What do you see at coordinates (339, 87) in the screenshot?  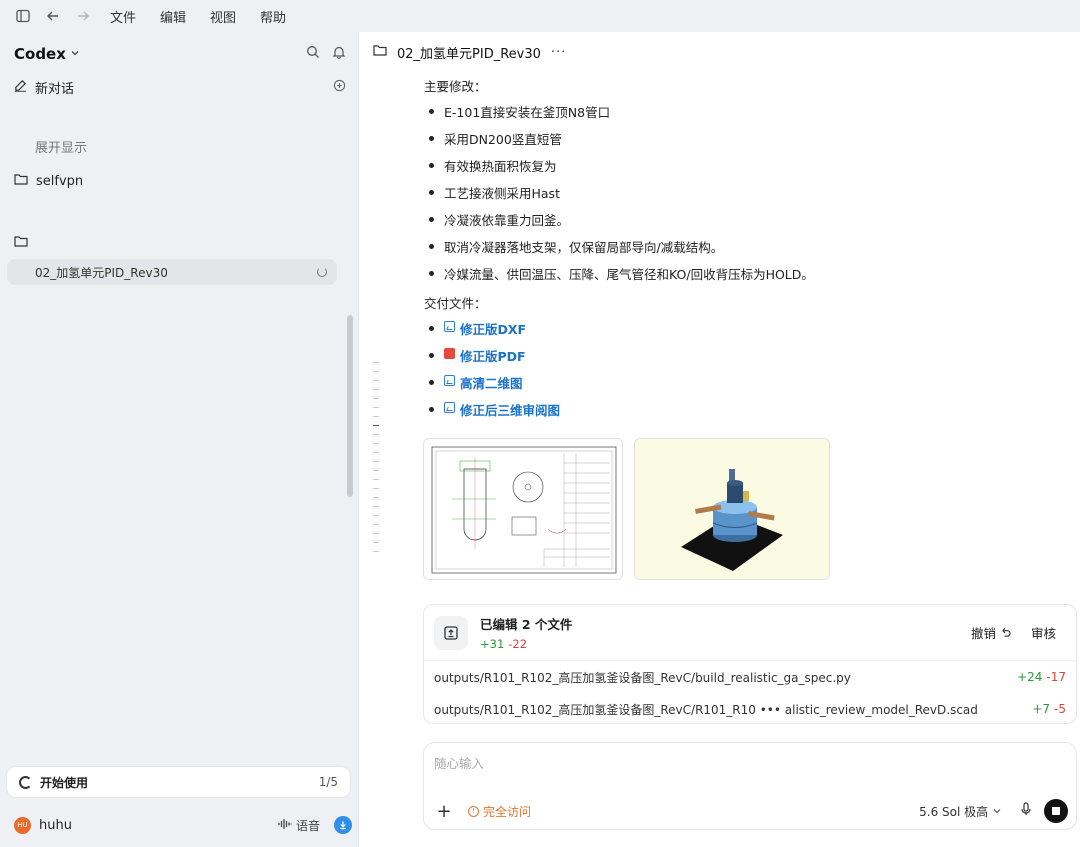 I see `add-circle-icon` at bounding box center [339, 87].